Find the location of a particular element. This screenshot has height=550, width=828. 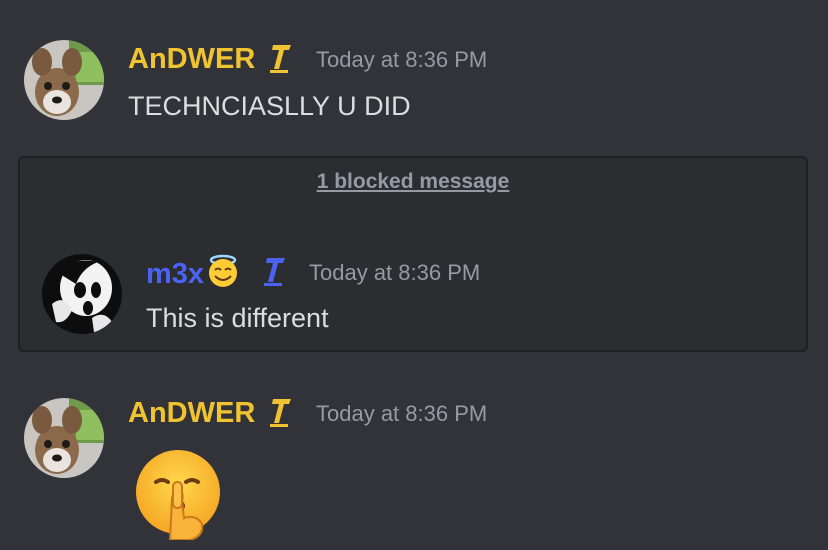

message-text: TECHNCIASLLY U DID is located at coordinates (269, 106).